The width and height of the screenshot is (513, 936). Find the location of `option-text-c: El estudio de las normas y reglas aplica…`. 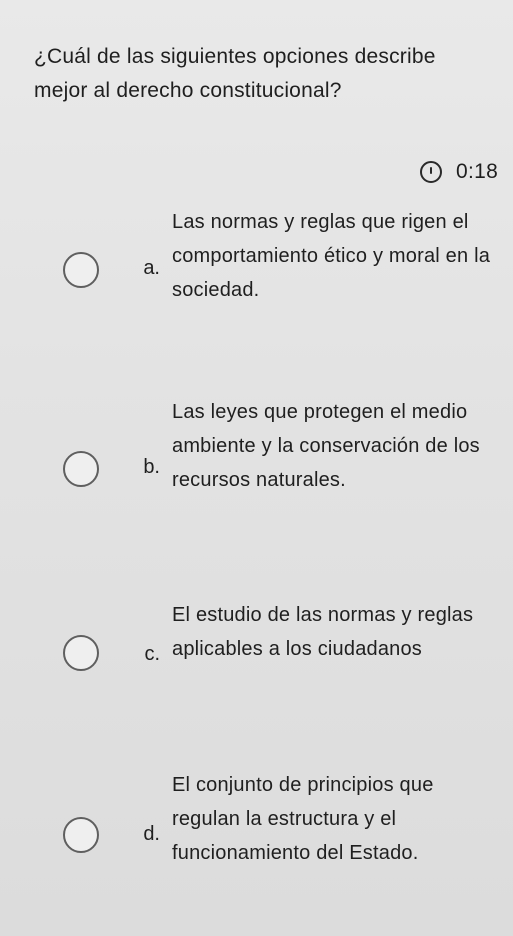

option-text-c: El estudio de las normas y reglas aplica… is located at coordinates (323, 632).